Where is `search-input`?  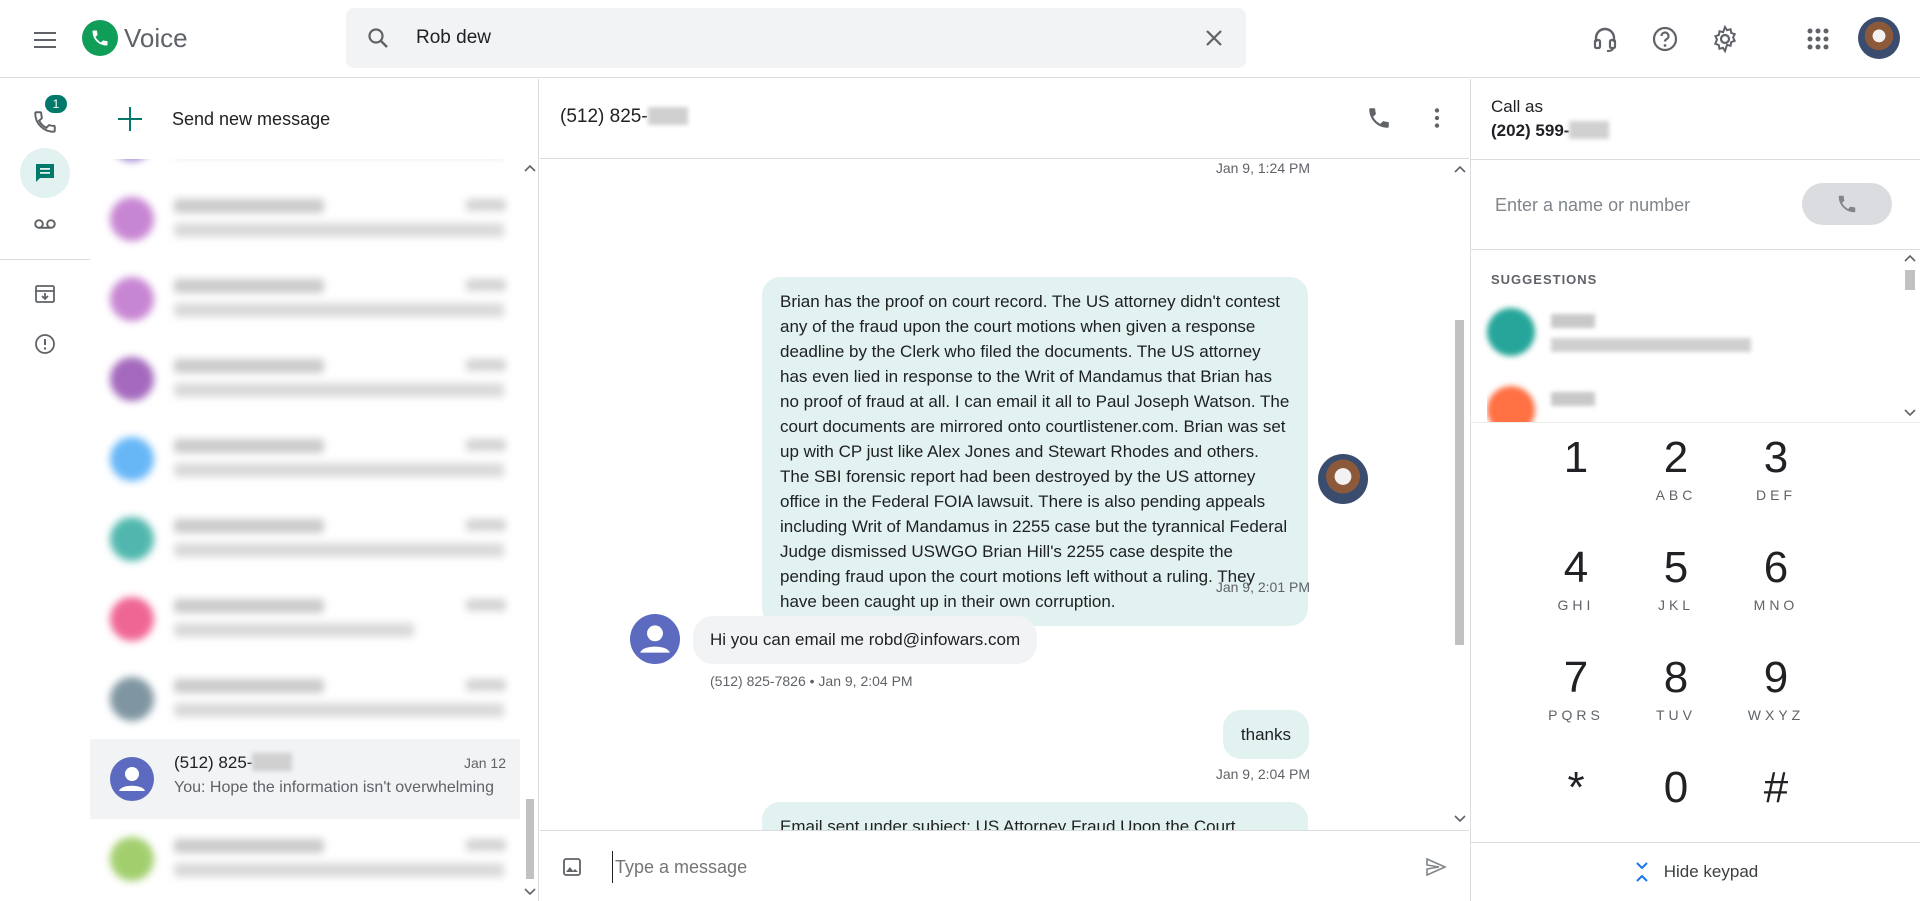 search-input is located at coordinates (776, 38).